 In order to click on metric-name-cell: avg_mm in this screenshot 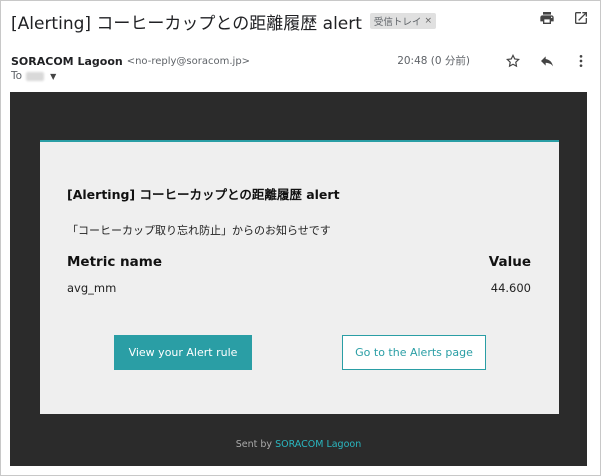, I will do `click(92, 288)`.